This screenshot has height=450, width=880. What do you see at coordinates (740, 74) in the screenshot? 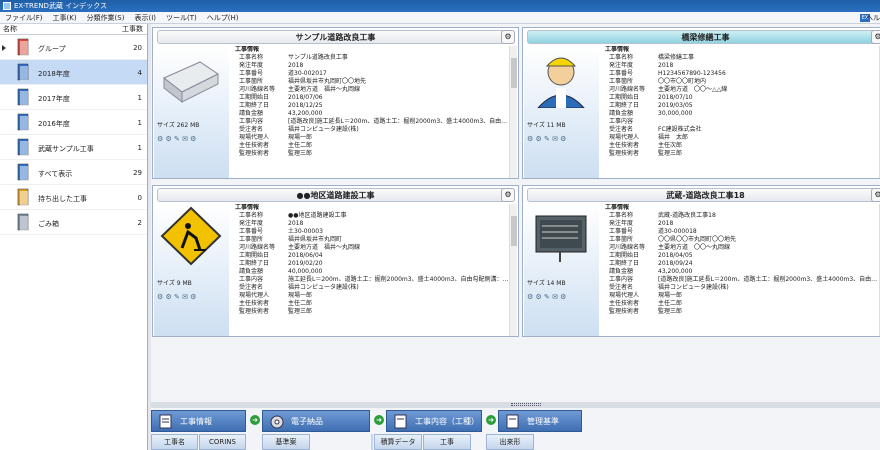
I see `info-row: 工事番号 H1234567890-123456` at bounding box center [740, 74].